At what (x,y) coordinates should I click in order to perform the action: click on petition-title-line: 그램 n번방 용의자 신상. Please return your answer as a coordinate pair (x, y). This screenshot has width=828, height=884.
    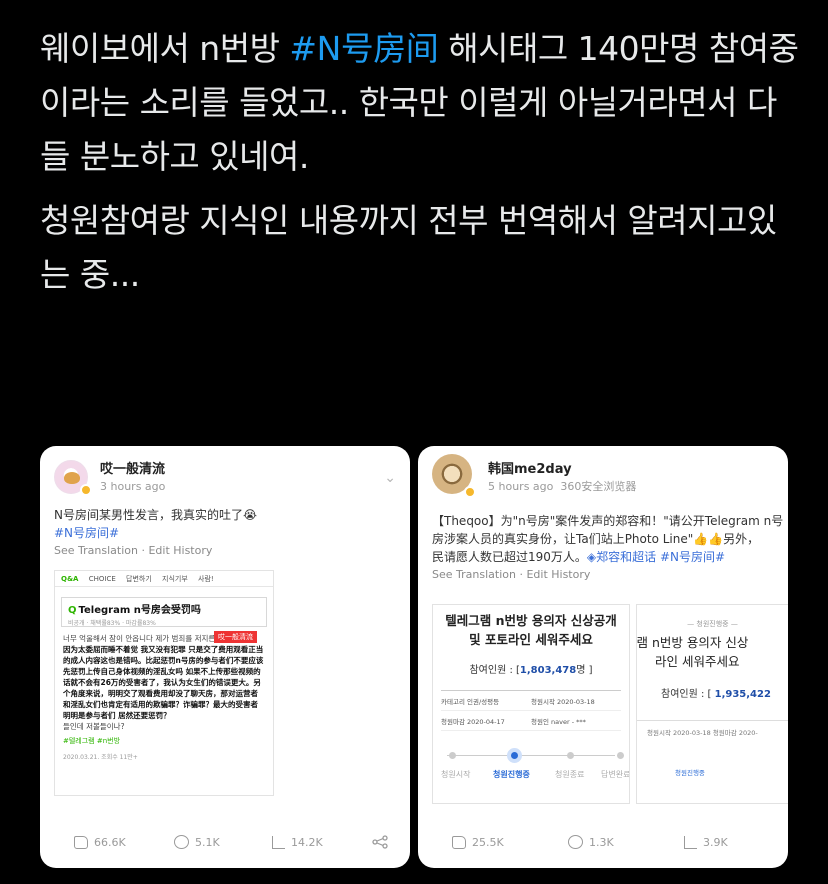
    Looking at the image, I should click on (692, 642).